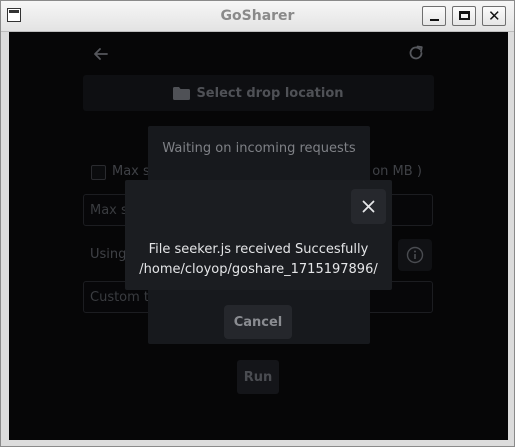  I want to click on success-message-line1: File seeker.js received Succesfully, so click(258, 249).